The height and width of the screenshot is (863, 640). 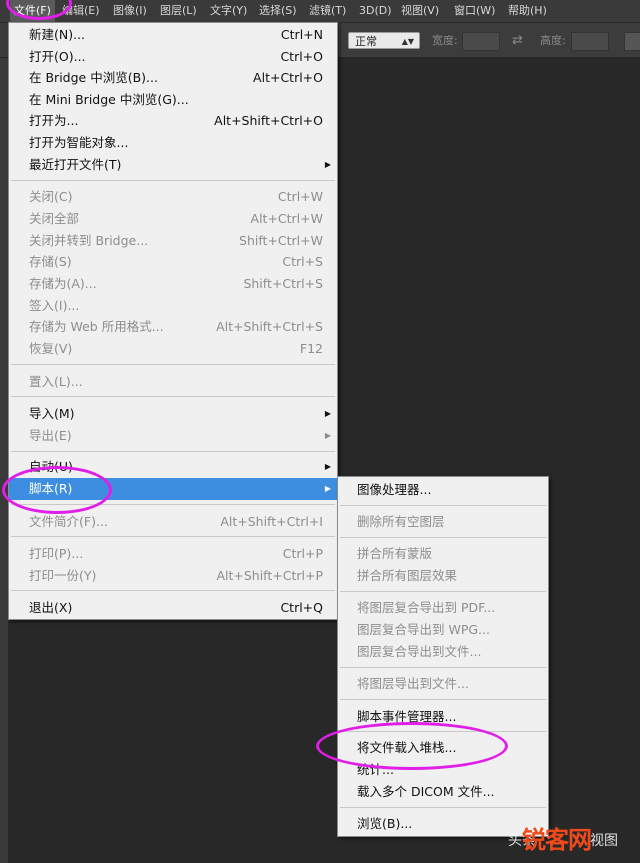 What do you see at coordinates (4, 460) in the screenshot?
I see `tools-panel` at bounding box center [4, 460].